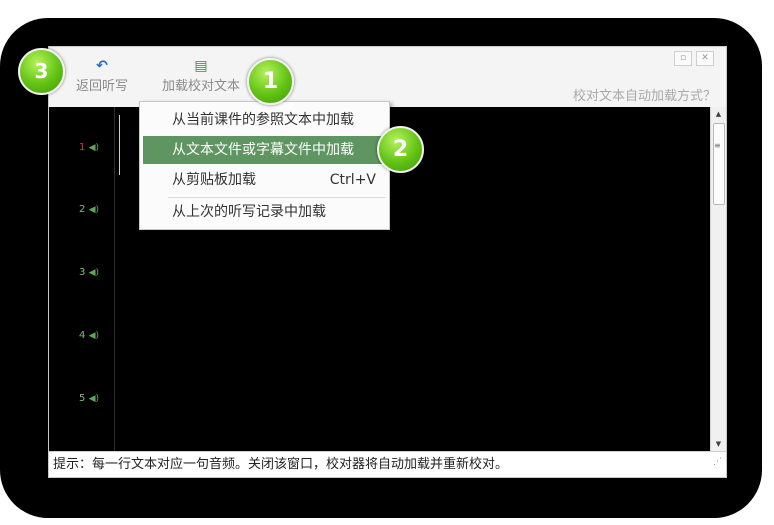 The width and height of the screenshot is (774, 525). I want to click on close-window-button: ✕, so click(705, 58).